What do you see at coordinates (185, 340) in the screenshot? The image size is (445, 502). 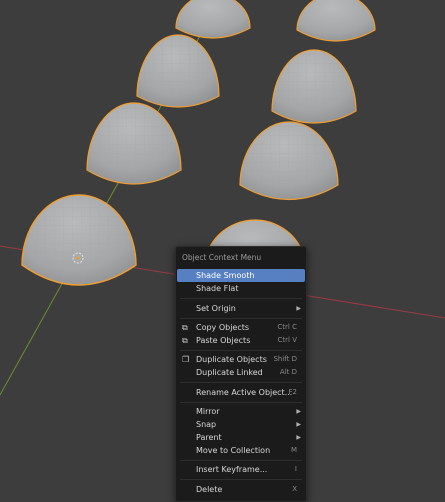 I see `paste-icon: ⧉` at bounding box center [185, 340].